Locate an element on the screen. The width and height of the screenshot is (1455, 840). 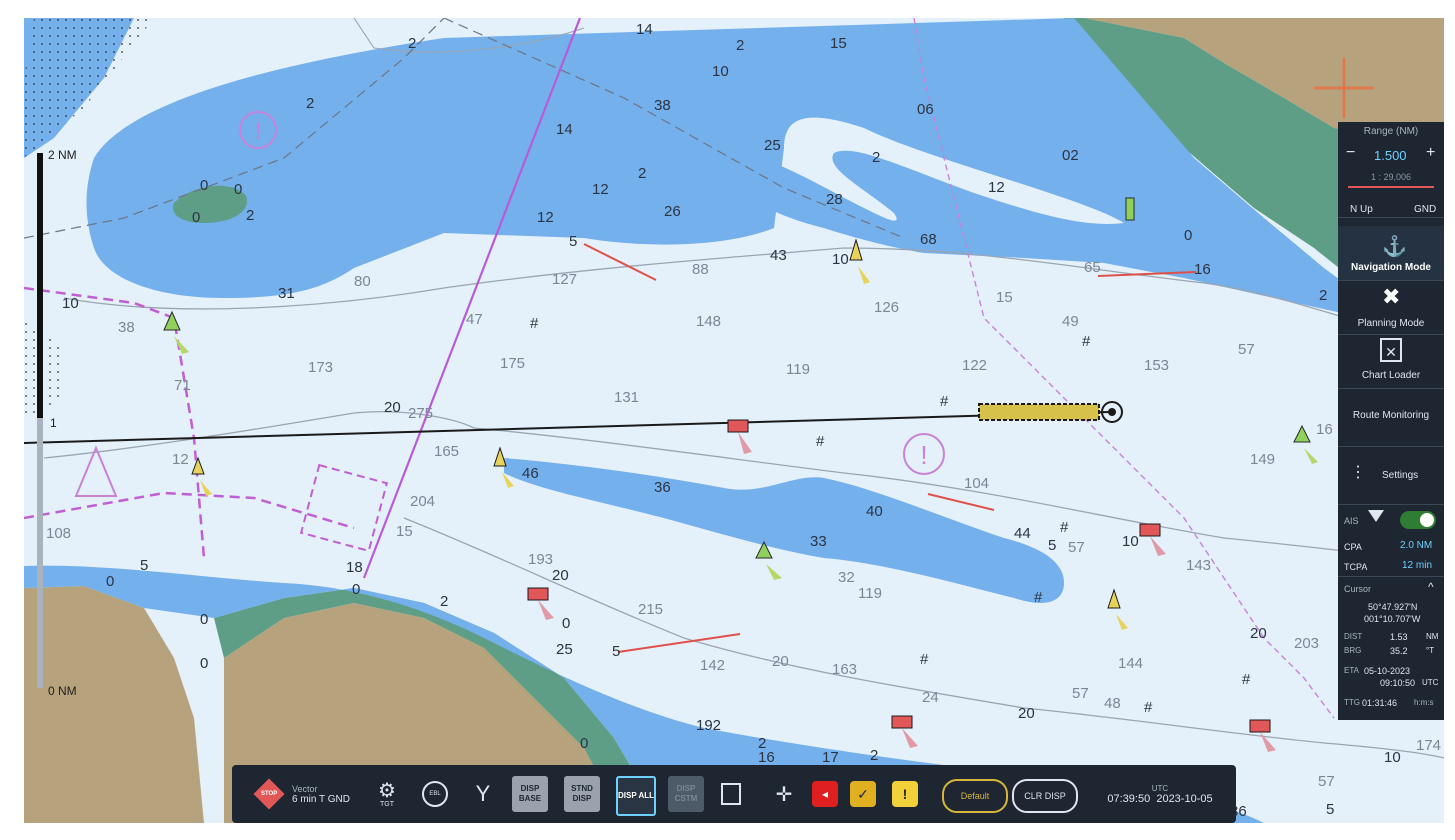
chart-loader-button: ✕ Chart Loader is located at coordinates (1391, 361).